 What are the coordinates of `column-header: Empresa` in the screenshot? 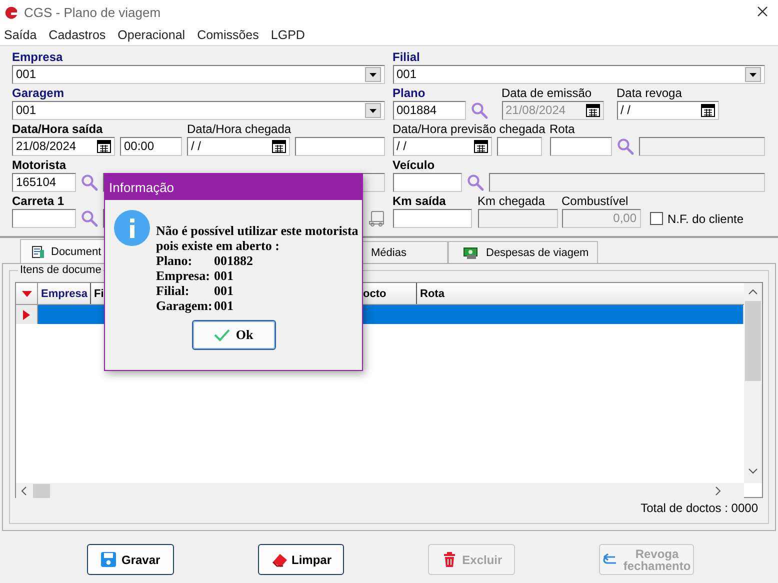 It's located at (64, 293).